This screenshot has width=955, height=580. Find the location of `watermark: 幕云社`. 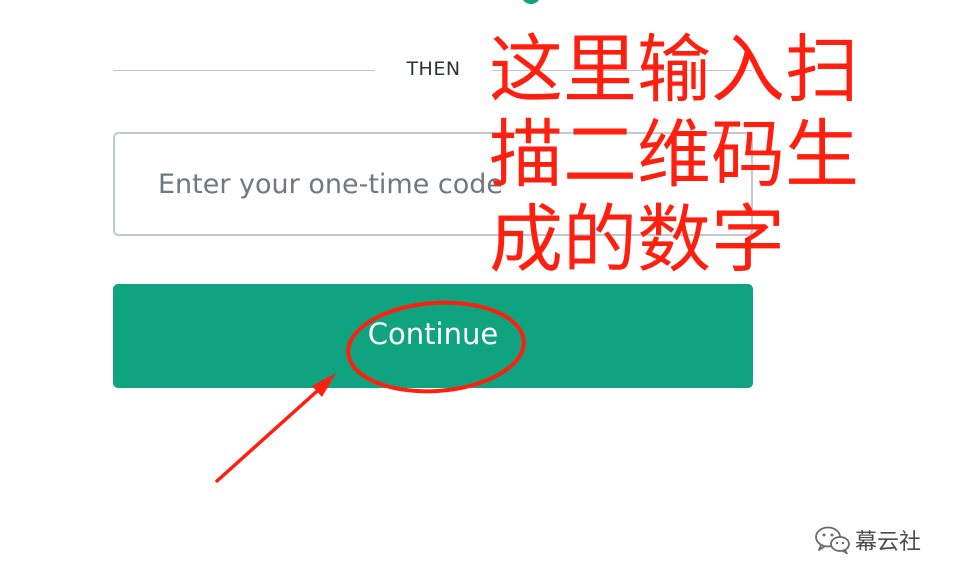

watermark: 幕云社 is located at coordinates (867, 540).